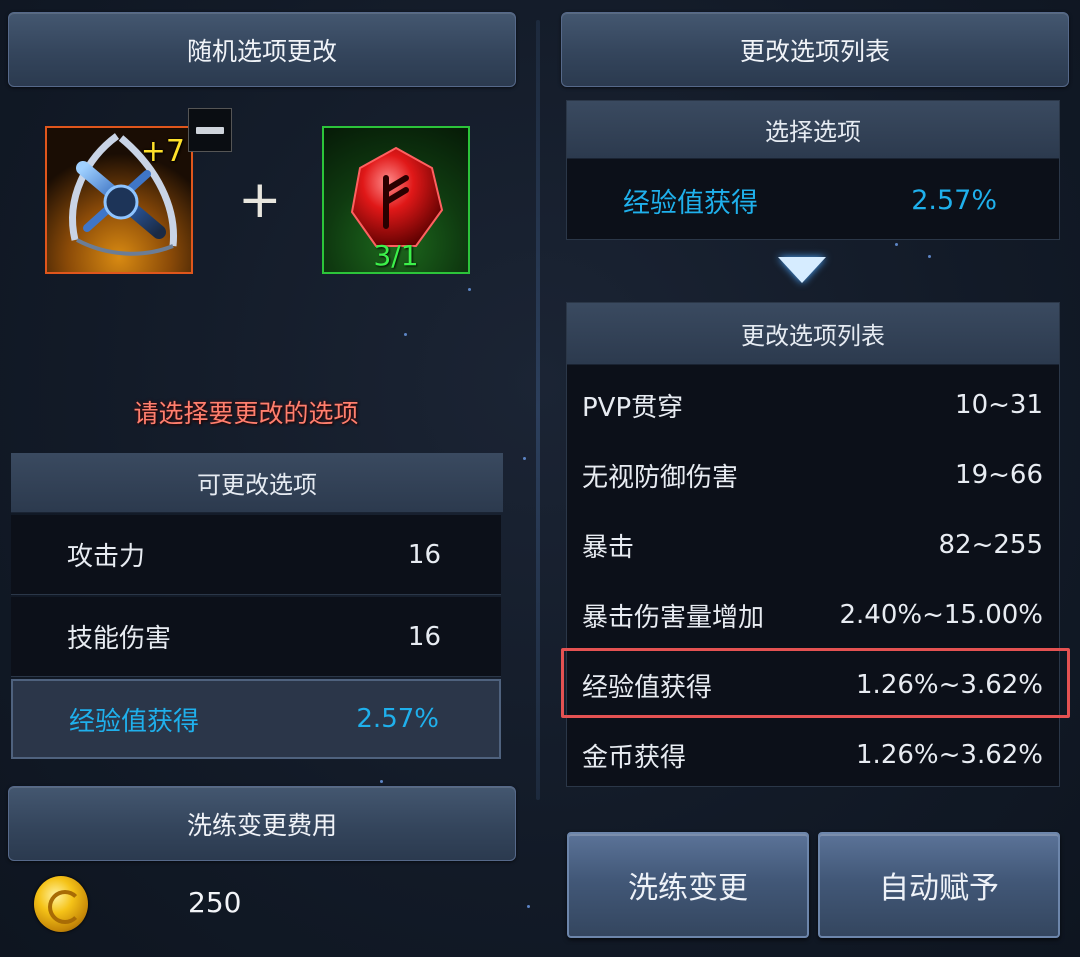 The width and height of the screenshot is (1080, 957). I want to click on weapon-enhance-level: +7, so click(162, 151).